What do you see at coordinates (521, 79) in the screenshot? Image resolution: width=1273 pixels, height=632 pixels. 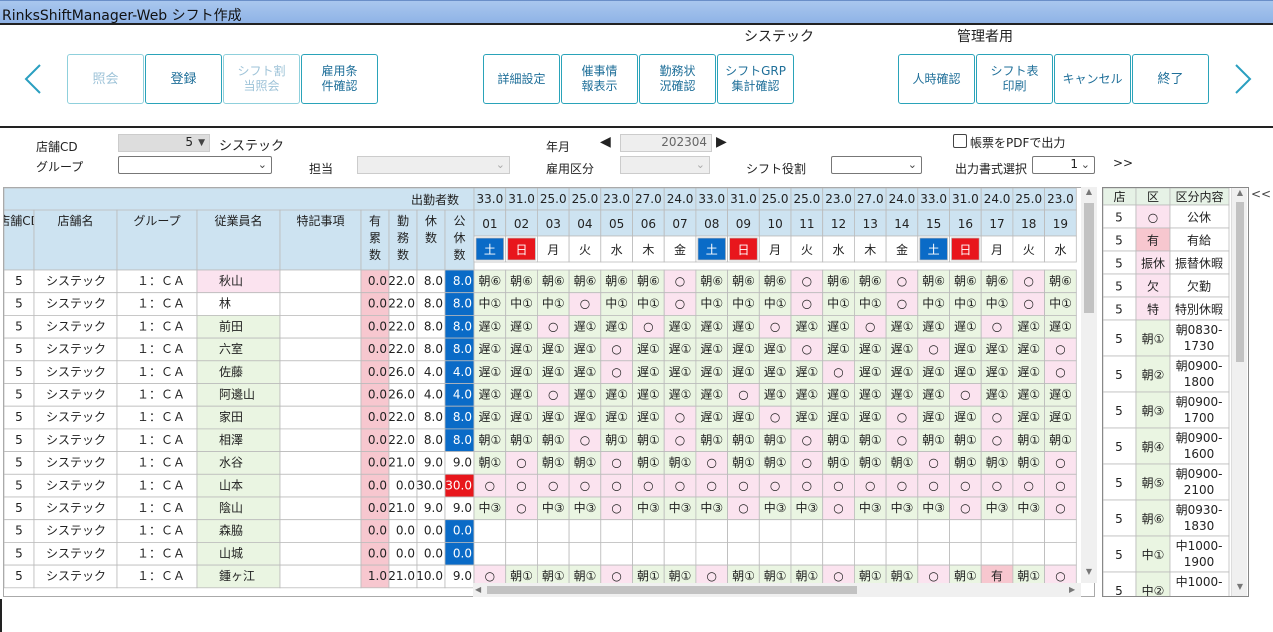 I see `detail-settings-button: 詳細設定` at bounding box center [521, 79].